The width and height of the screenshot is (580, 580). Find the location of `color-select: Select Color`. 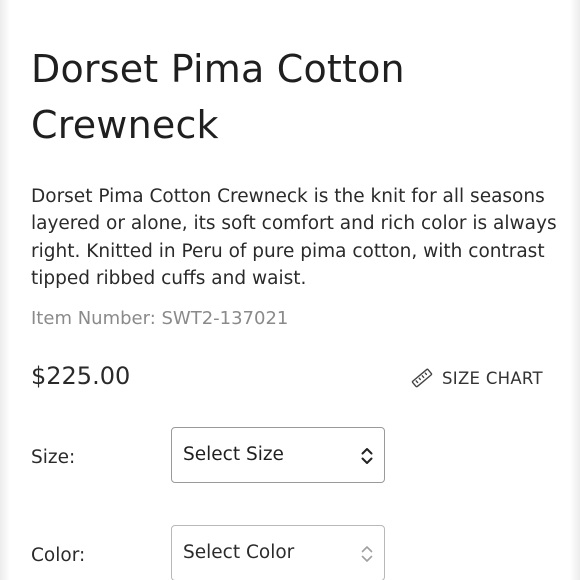

color-select: Select Color is located at coordinates (278, 552).